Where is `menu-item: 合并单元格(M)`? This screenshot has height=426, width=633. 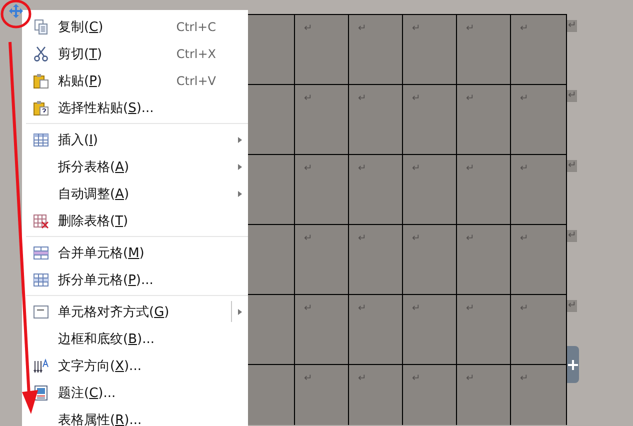
menu-item: 合并单元格(M) is located at coordinates (135, 252).